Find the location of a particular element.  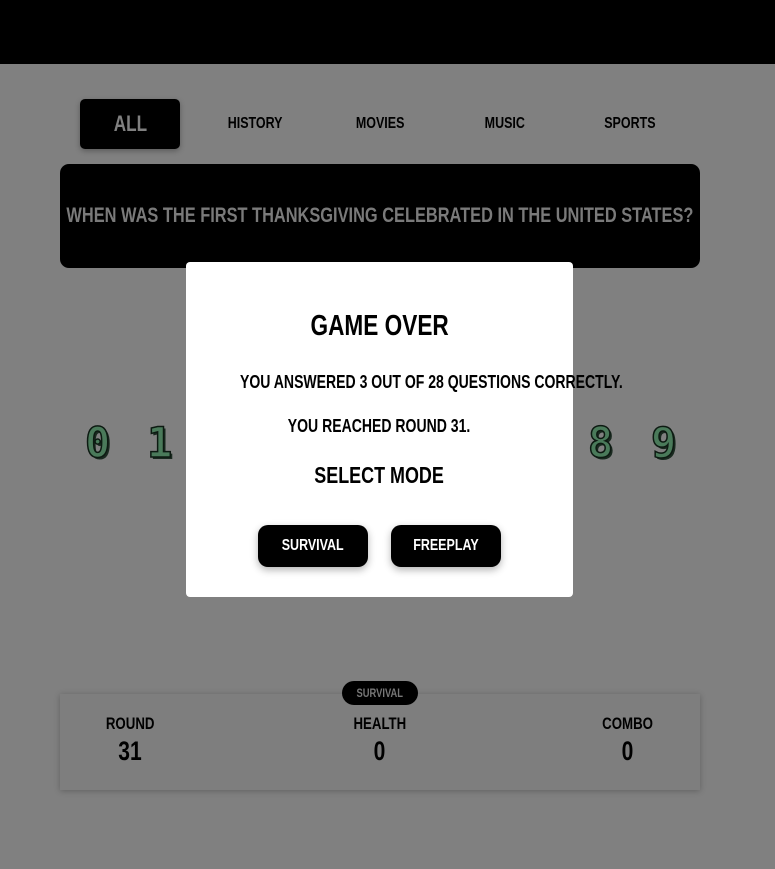

digit-9: 9 is located at coordinates (663, 442).